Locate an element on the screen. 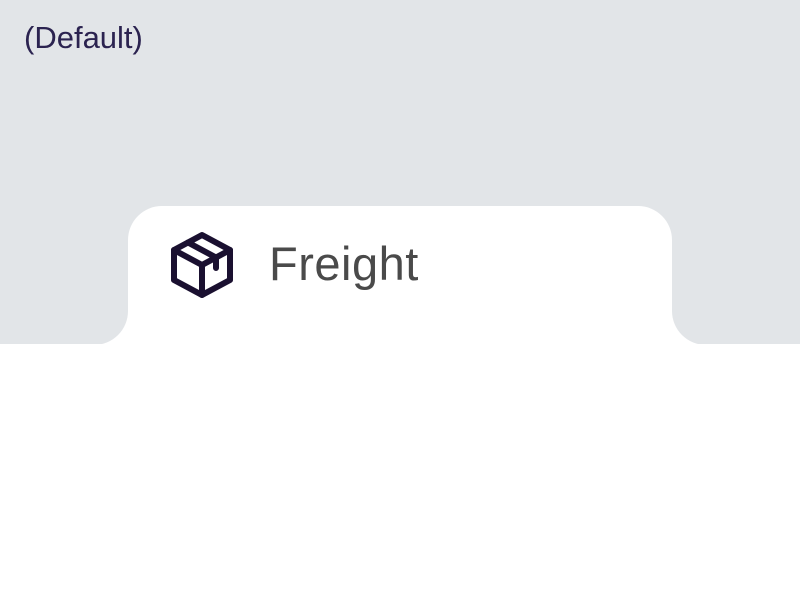  tab-label: Freight is located at coordinates (344, 263).